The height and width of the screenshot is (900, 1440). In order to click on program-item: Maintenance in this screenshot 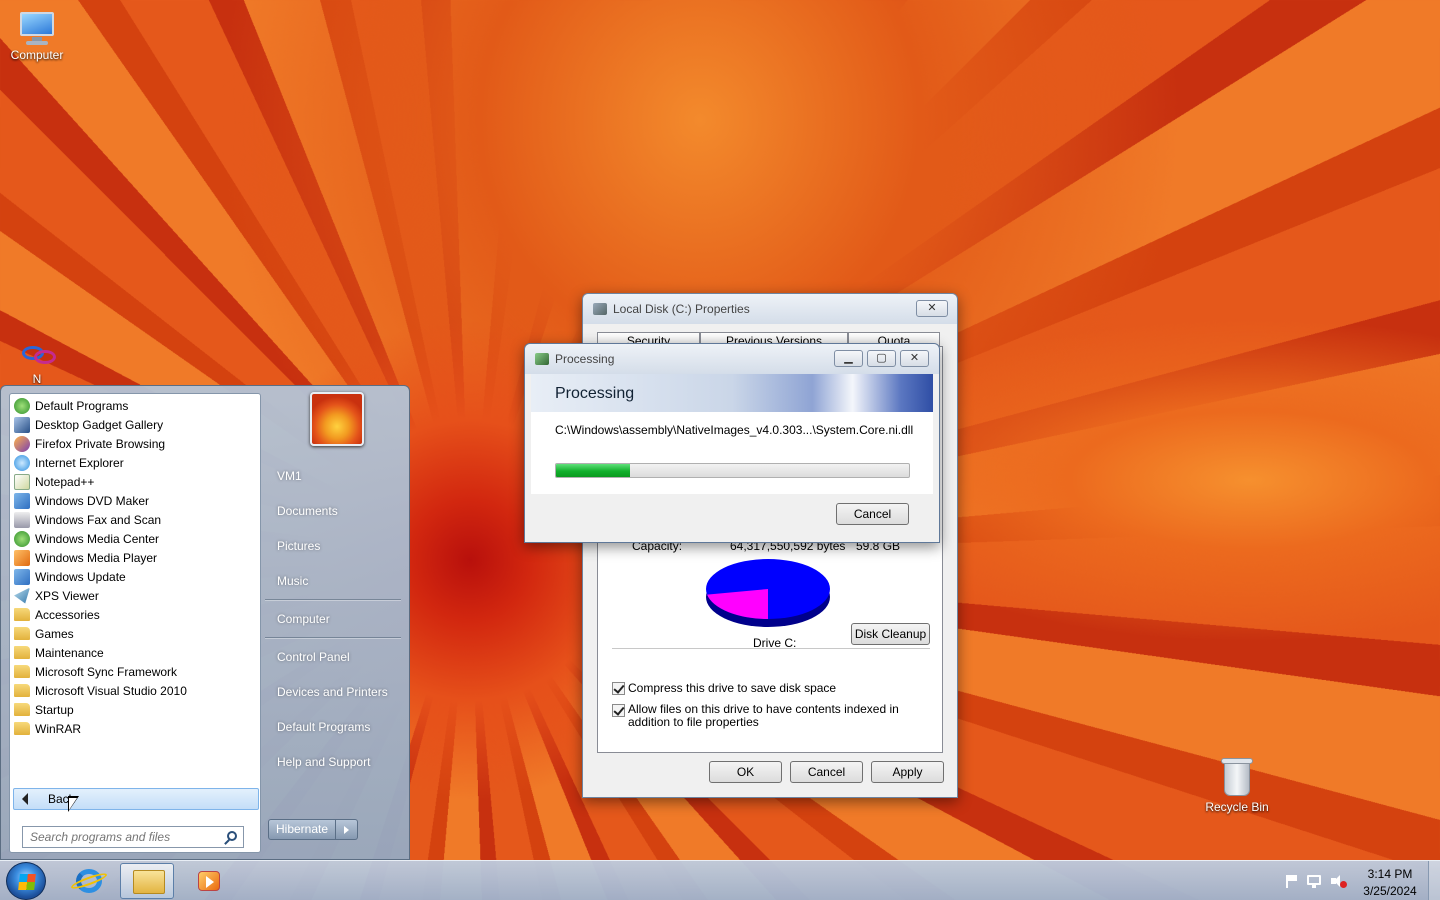, I will do `click(135, 652)`.